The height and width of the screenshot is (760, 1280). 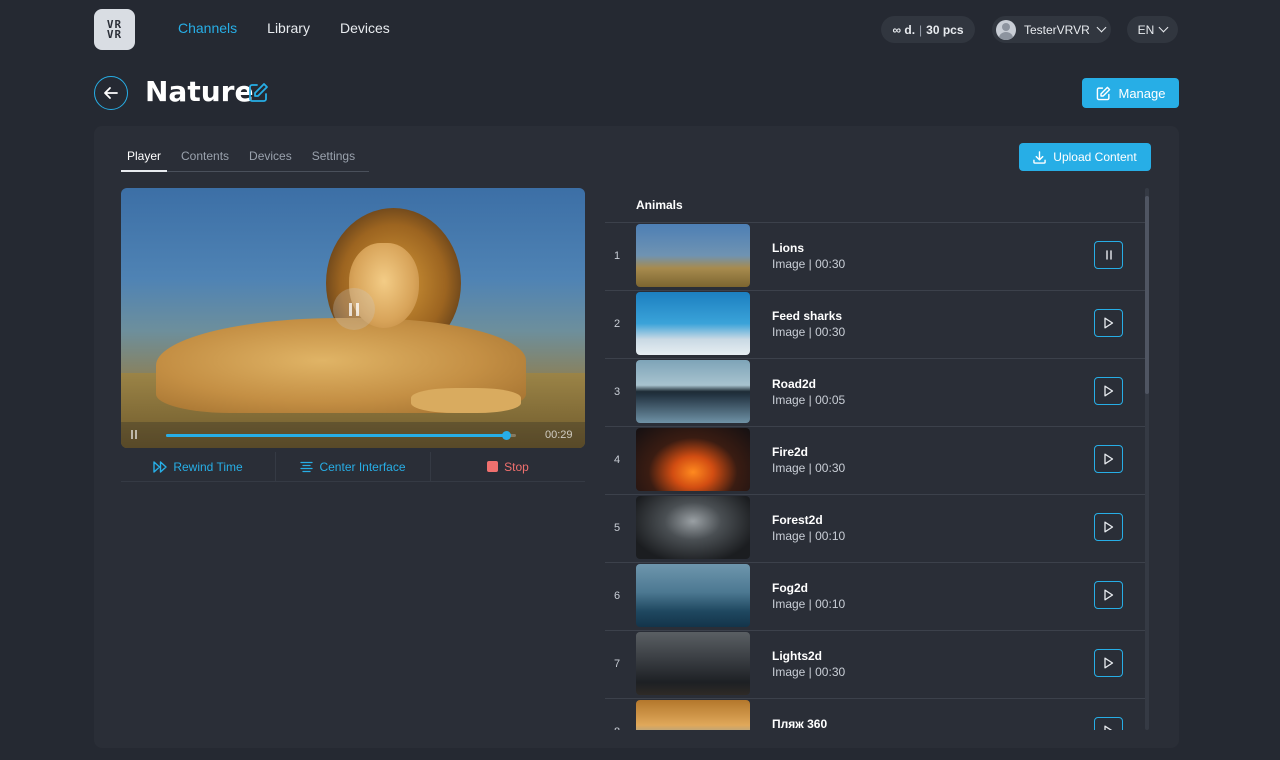 I want to click on main-nav: Channels Library Devices, so click(x=284, y=28).